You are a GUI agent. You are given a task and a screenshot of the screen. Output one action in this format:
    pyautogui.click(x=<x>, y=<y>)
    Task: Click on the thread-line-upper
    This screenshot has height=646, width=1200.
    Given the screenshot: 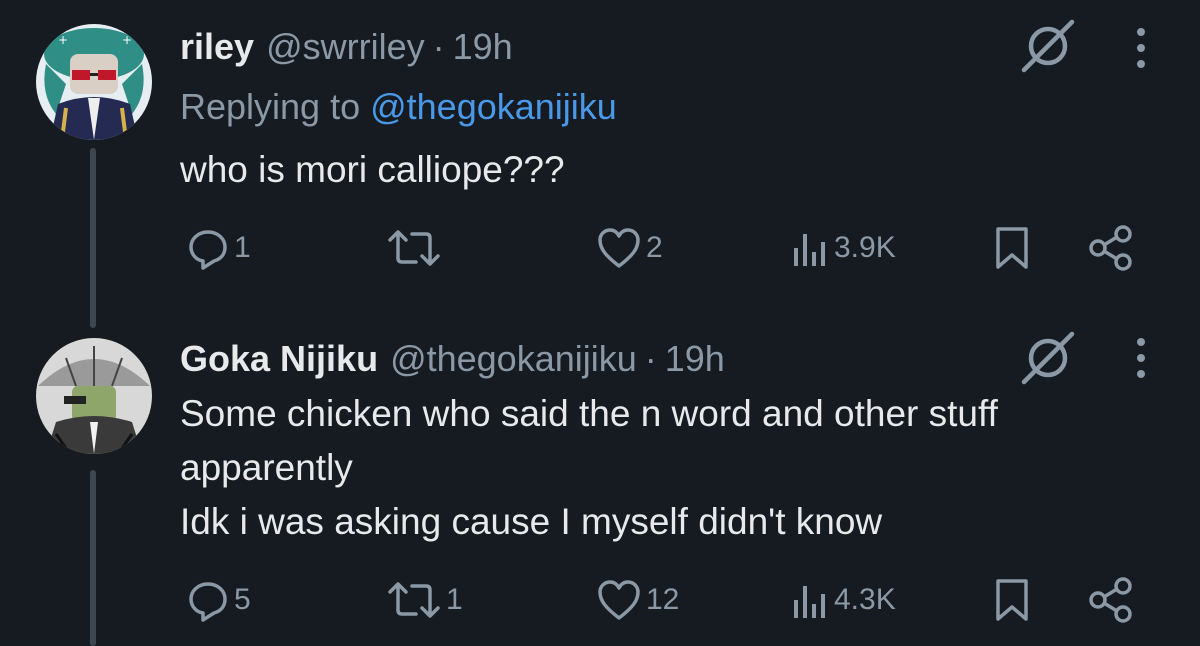 What is the action you would take?
    pyautogui.click(x=93, y=238)
    